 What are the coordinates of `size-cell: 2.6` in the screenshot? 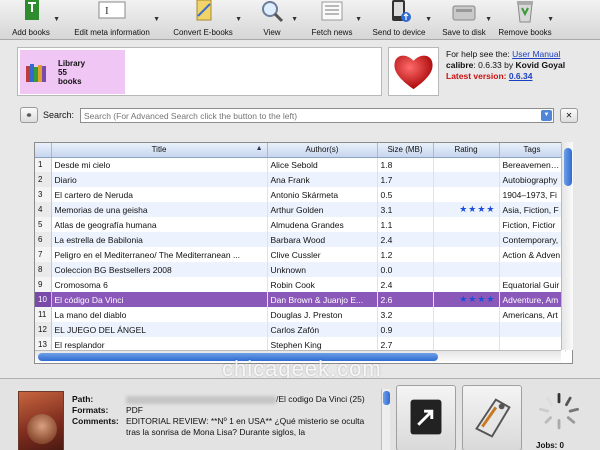 It's located at (405, 299).